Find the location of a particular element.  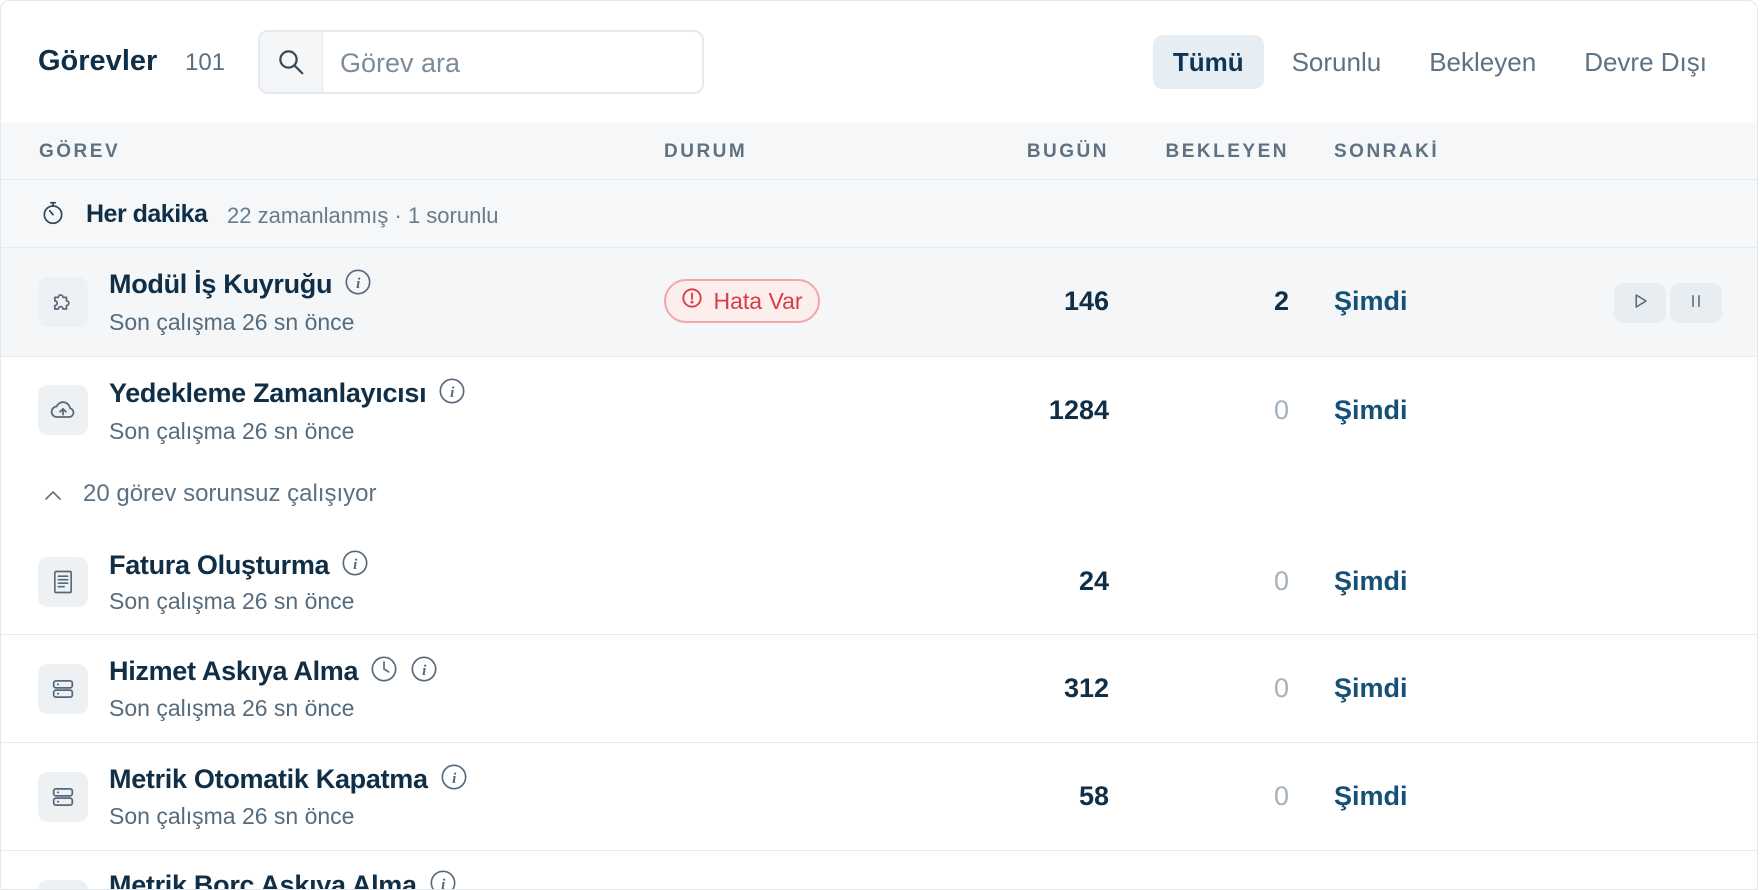

today-count: 24 is located at coordinates (1093, 581).